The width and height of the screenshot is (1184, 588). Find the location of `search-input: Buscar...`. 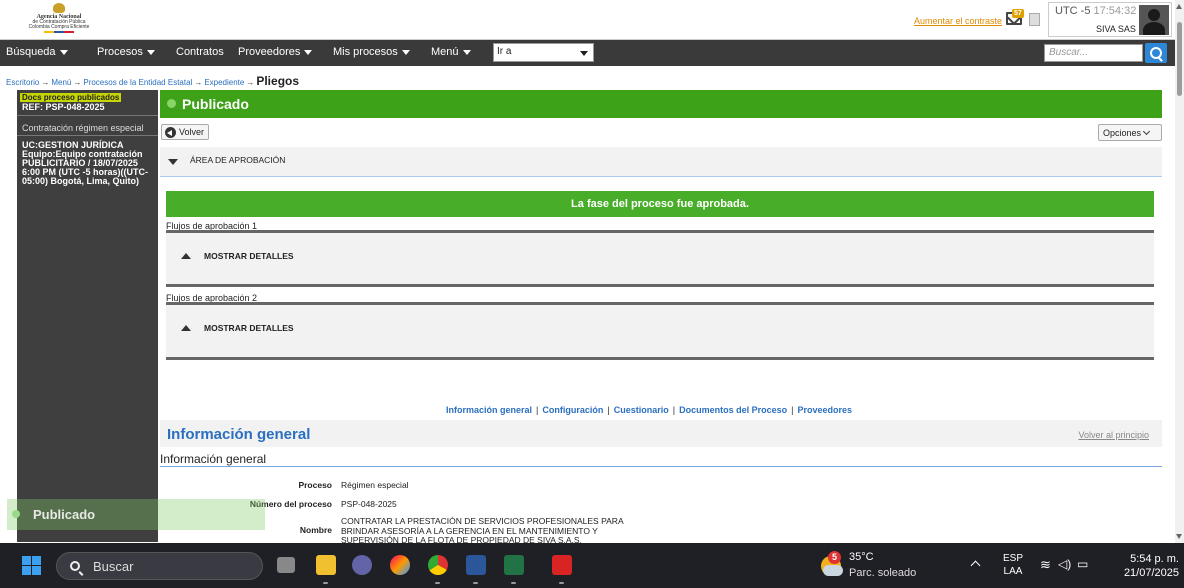

search-input: Buscar... is located at coordinates (1093, 53).